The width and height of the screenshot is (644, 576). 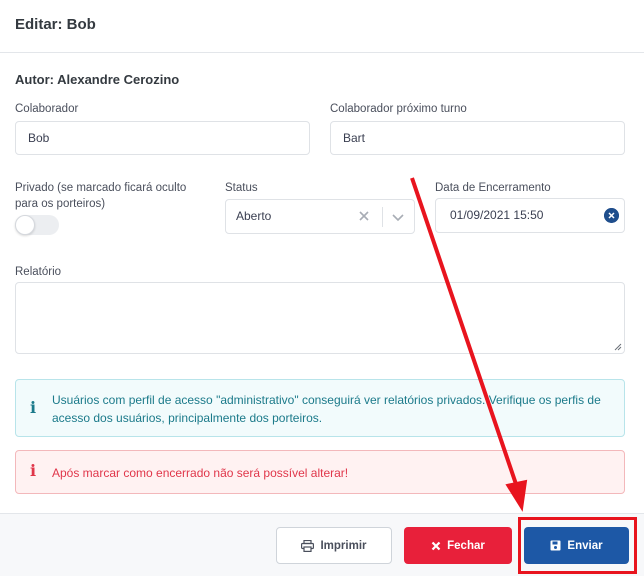 What do you see at coordinates (38, 272) in the screenshot?
I see `relatorio-label: Relatório` at bounding box center [38, 272].